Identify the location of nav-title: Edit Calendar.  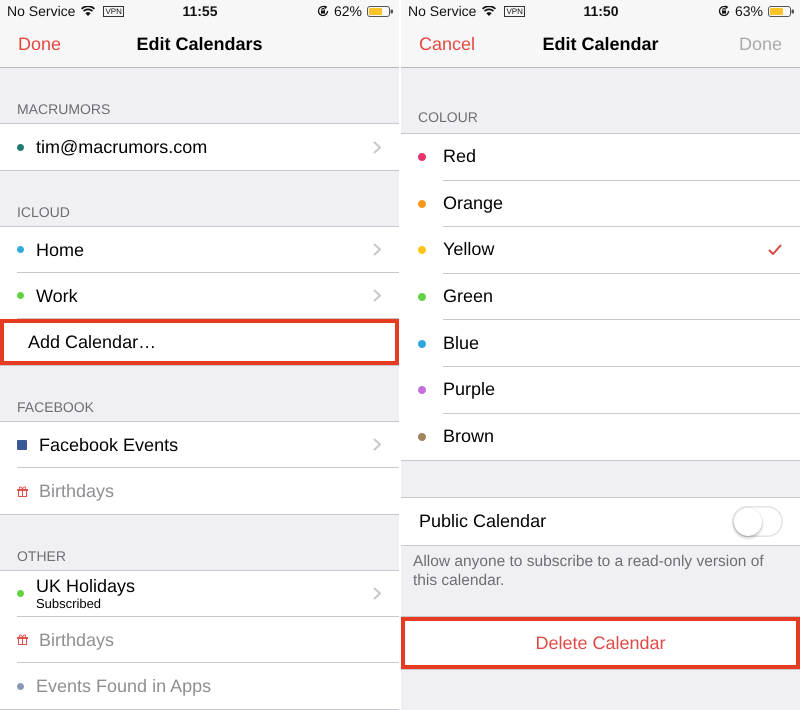
(600, 44).